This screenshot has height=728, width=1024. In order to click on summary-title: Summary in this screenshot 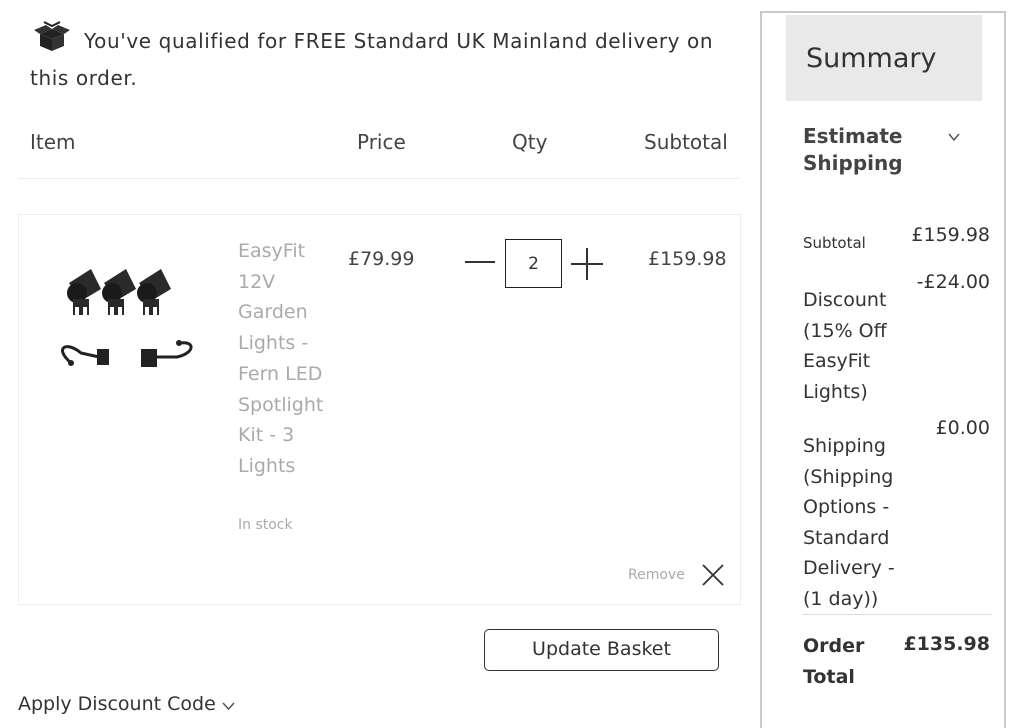, I will do `click(884, 58)`.